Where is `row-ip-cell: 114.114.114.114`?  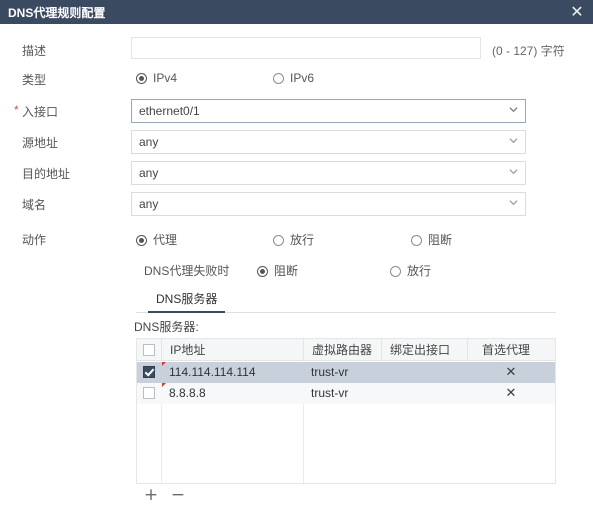 row-ip-cell: 114.114.114.114 is located at coordinates (232, 372).